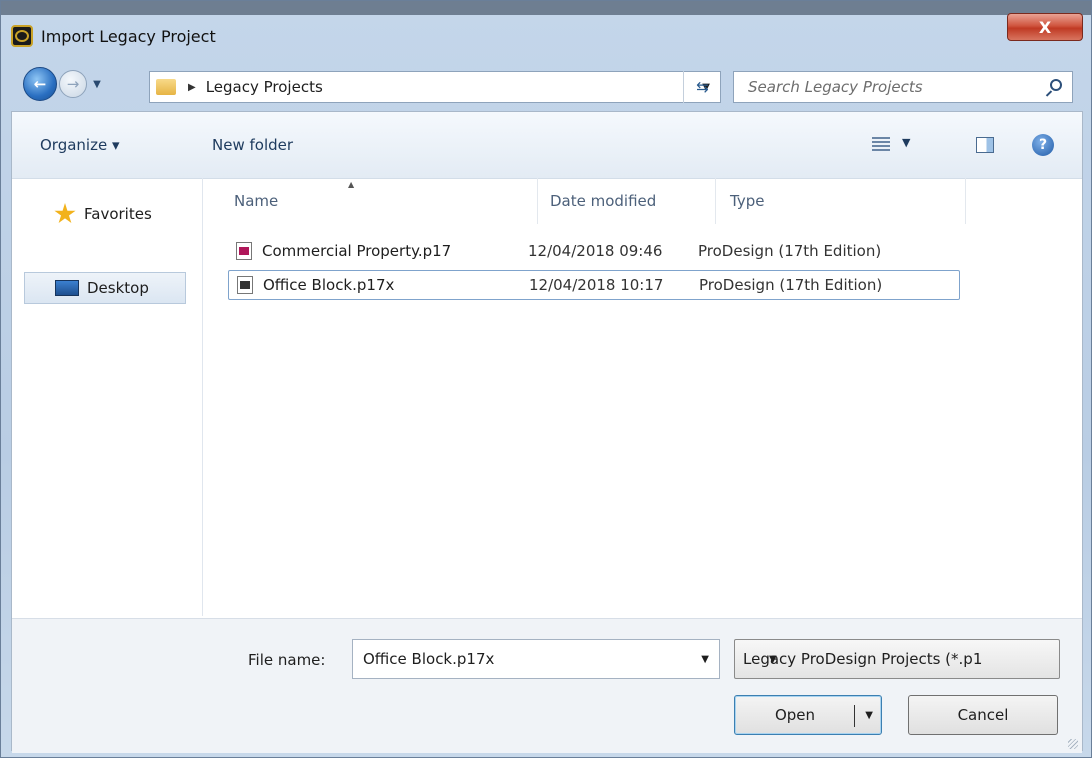 The image size is (1092, 758). I want to click on star-icon, so click(65, 213).